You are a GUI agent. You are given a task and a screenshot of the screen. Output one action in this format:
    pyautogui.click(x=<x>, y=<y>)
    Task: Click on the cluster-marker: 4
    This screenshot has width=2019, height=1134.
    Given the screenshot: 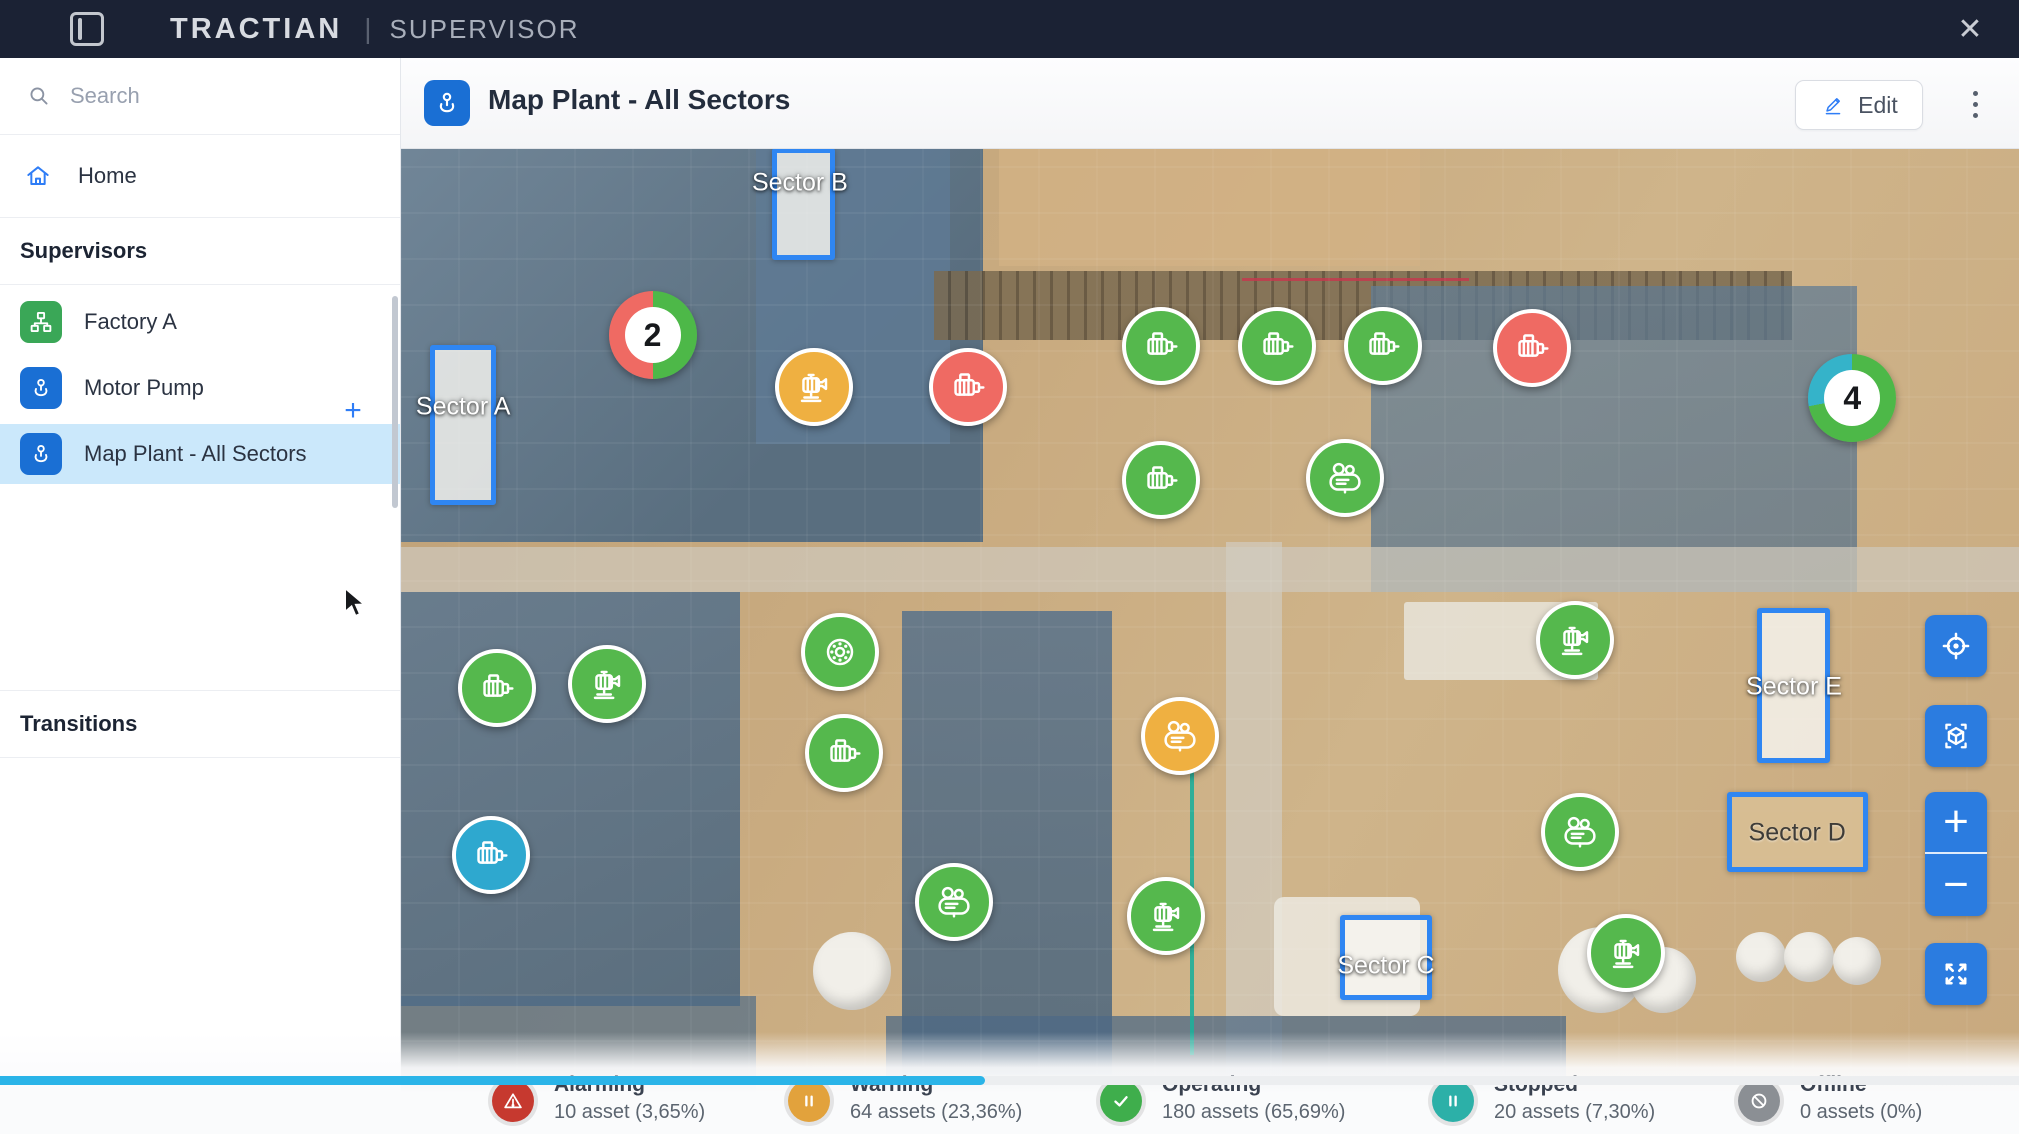 What is the action you would take?
    pyautogui.click(x=1852, y=398)
    